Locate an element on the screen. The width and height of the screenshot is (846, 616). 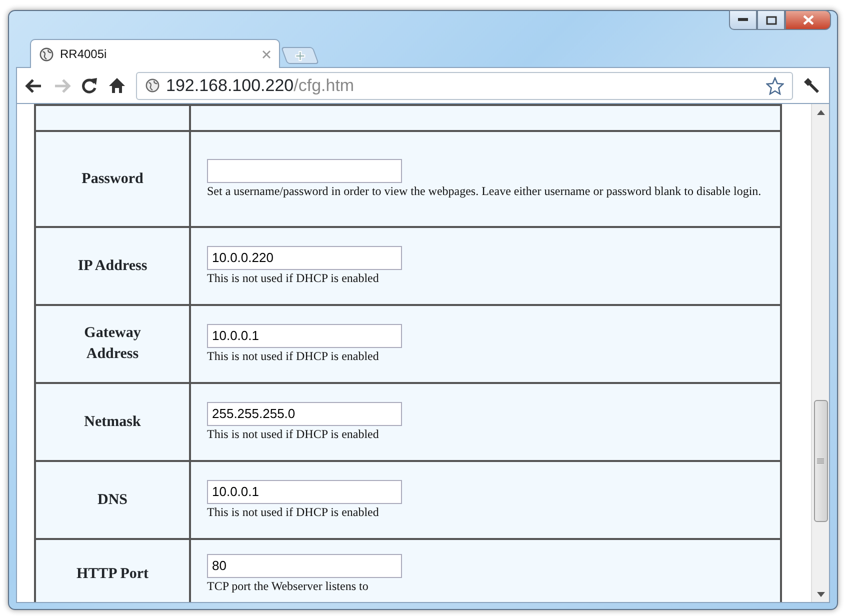
field-label: Password is located at coordinates (113, 179).